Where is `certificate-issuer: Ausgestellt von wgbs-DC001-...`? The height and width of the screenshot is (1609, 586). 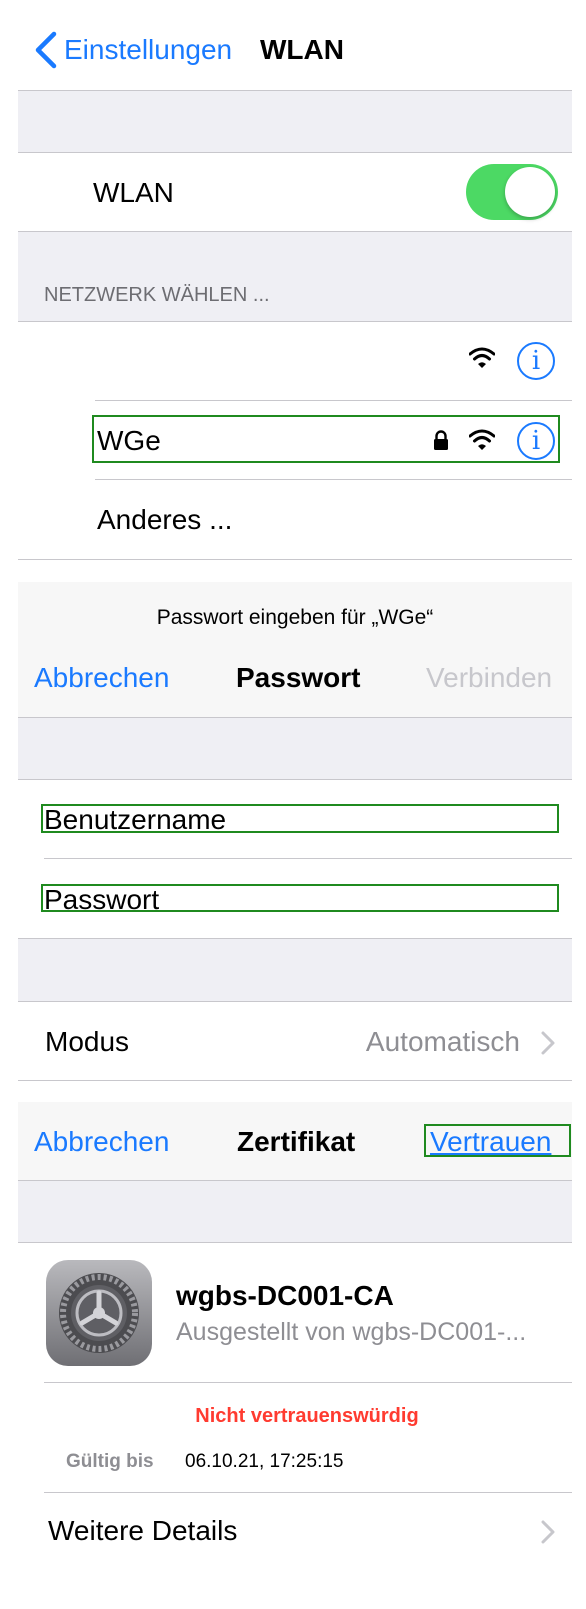
certificate-issuer: Ausgestellt von wgbs-DC001-... is located at coordinates (351, 1332).